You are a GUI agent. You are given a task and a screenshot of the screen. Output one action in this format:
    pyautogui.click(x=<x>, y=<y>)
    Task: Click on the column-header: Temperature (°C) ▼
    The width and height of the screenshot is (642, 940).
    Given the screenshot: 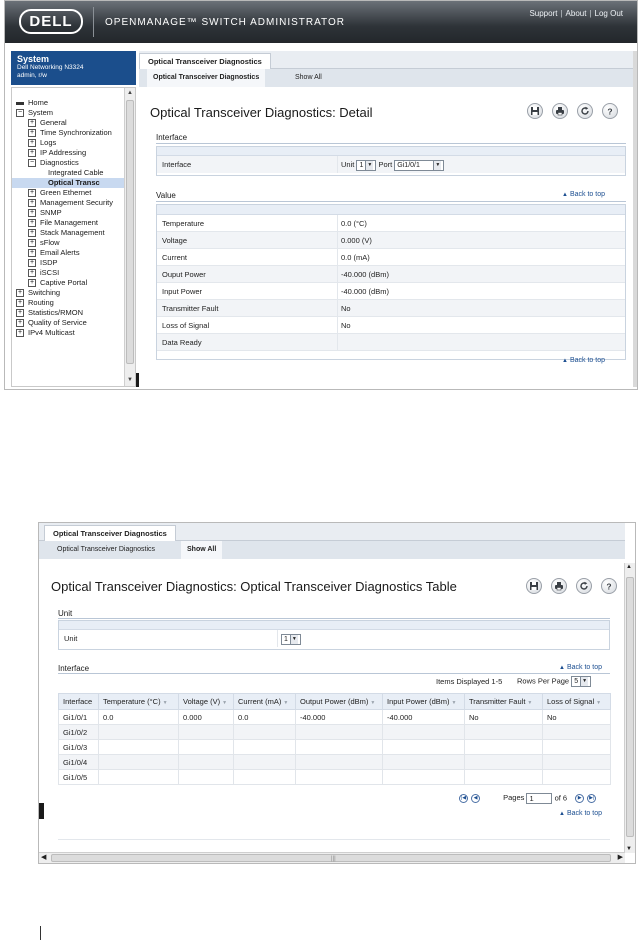 What is the action you would take?
    pyautogui.click(x=138, y=701)
    